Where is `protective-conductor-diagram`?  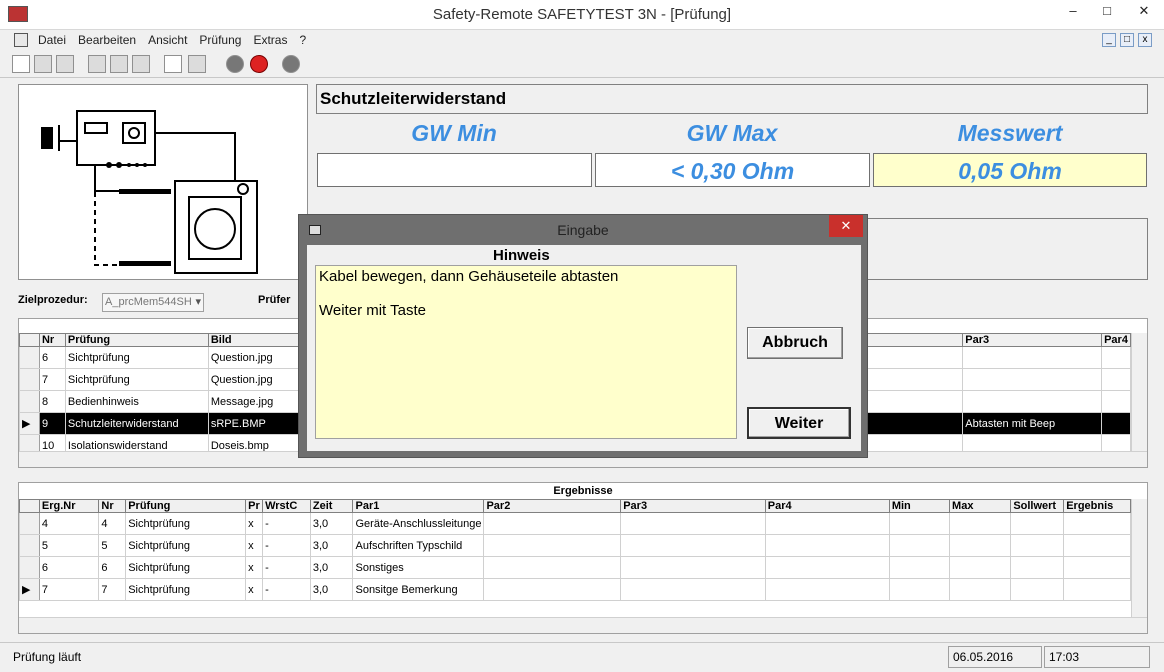
protective-conductor-diagram is located at coordinates (149, 192).